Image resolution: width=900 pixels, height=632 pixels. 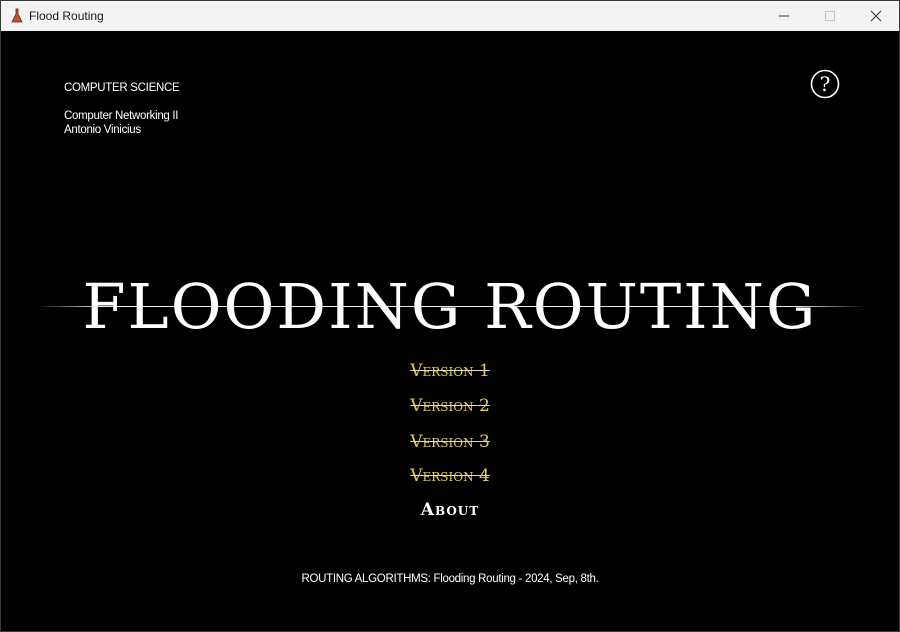 What do you see at coordinates (66, 16) in the screenshot?
I see `window-title: Flood Routing` at bounding box center [66, 16].